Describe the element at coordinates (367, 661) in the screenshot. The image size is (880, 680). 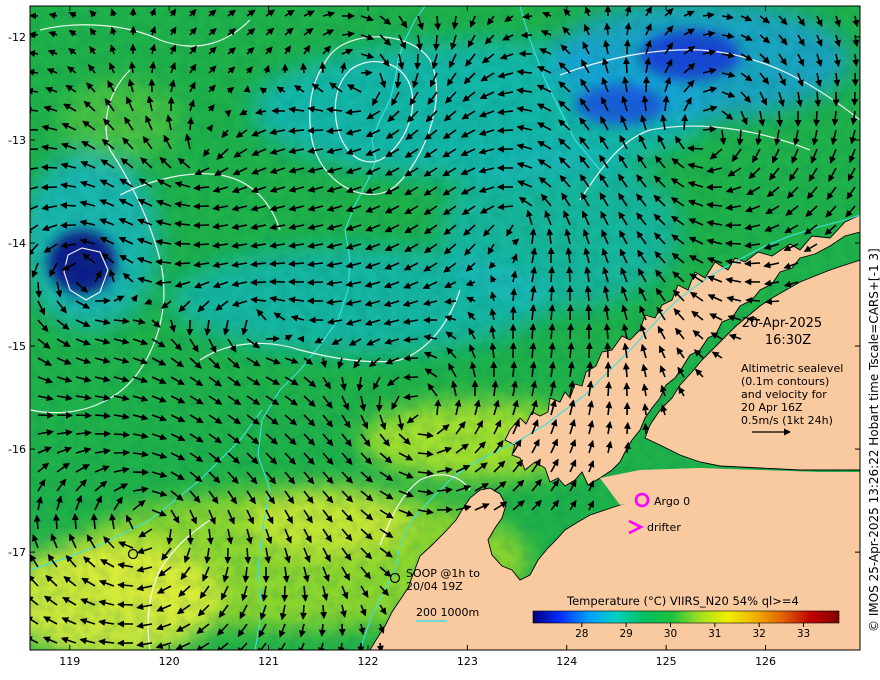
I see `lon-tick-label: 122` at that location.